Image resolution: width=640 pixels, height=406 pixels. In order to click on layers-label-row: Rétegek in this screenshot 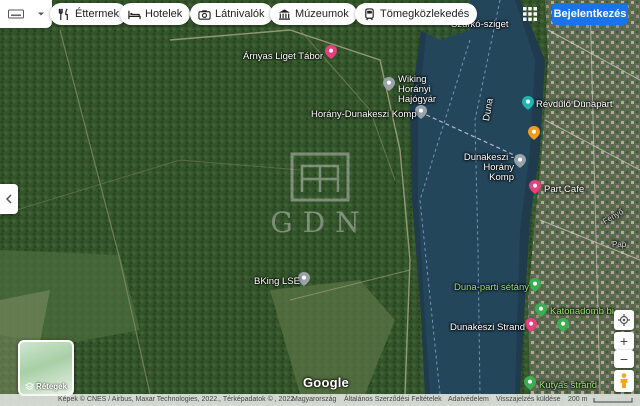, I will do `click(46, 386)`.